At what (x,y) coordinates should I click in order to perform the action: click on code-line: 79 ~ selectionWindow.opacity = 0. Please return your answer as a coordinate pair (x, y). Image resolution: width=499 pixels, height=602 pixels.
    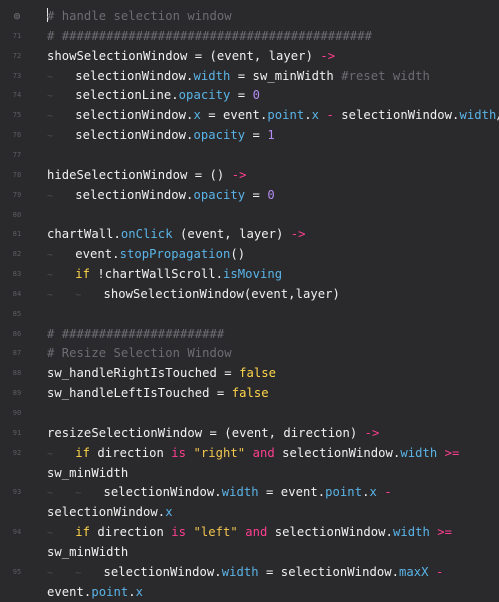
    Looking at the image, I should click on (249, 195).